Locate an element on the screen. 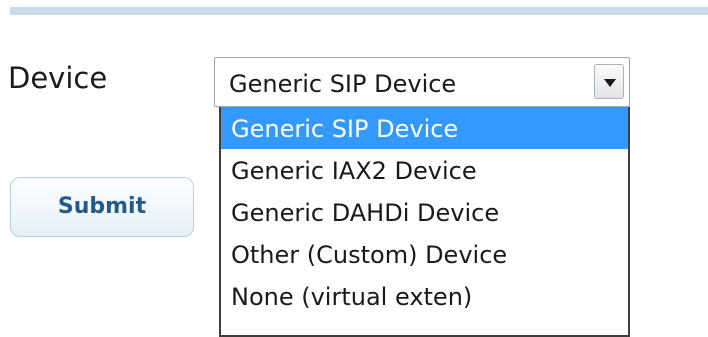 The width and height of the screenshot is (708, 337). dropdown-option-generic-sip: Generic SIP Device is located at coordinates (424, 128).